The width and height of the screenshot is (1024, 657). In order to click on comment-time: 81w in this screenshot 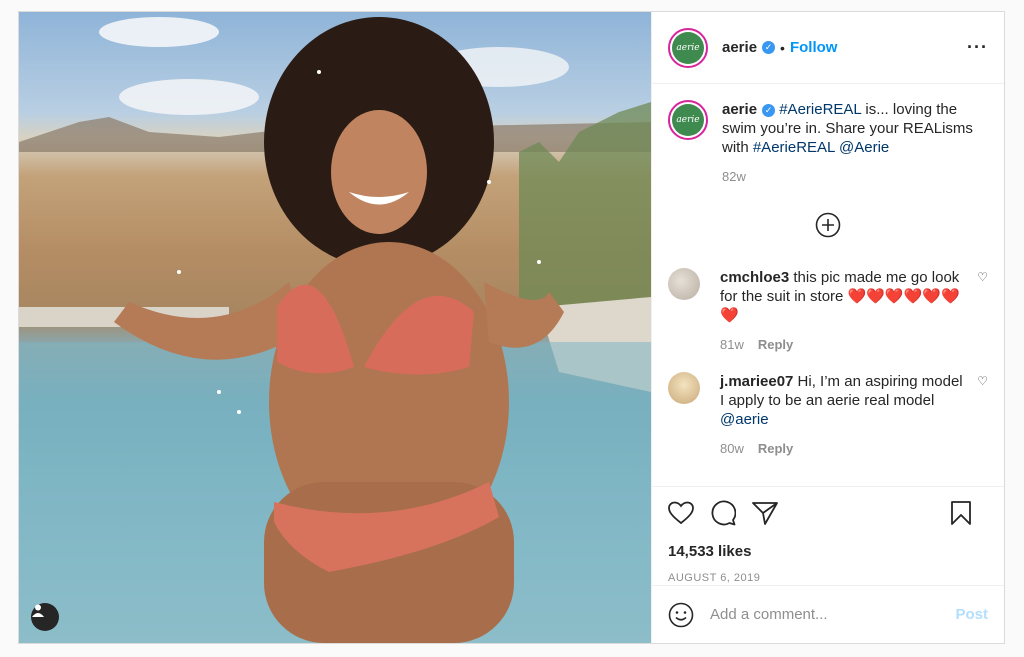, I will do `click(732, 344)`.